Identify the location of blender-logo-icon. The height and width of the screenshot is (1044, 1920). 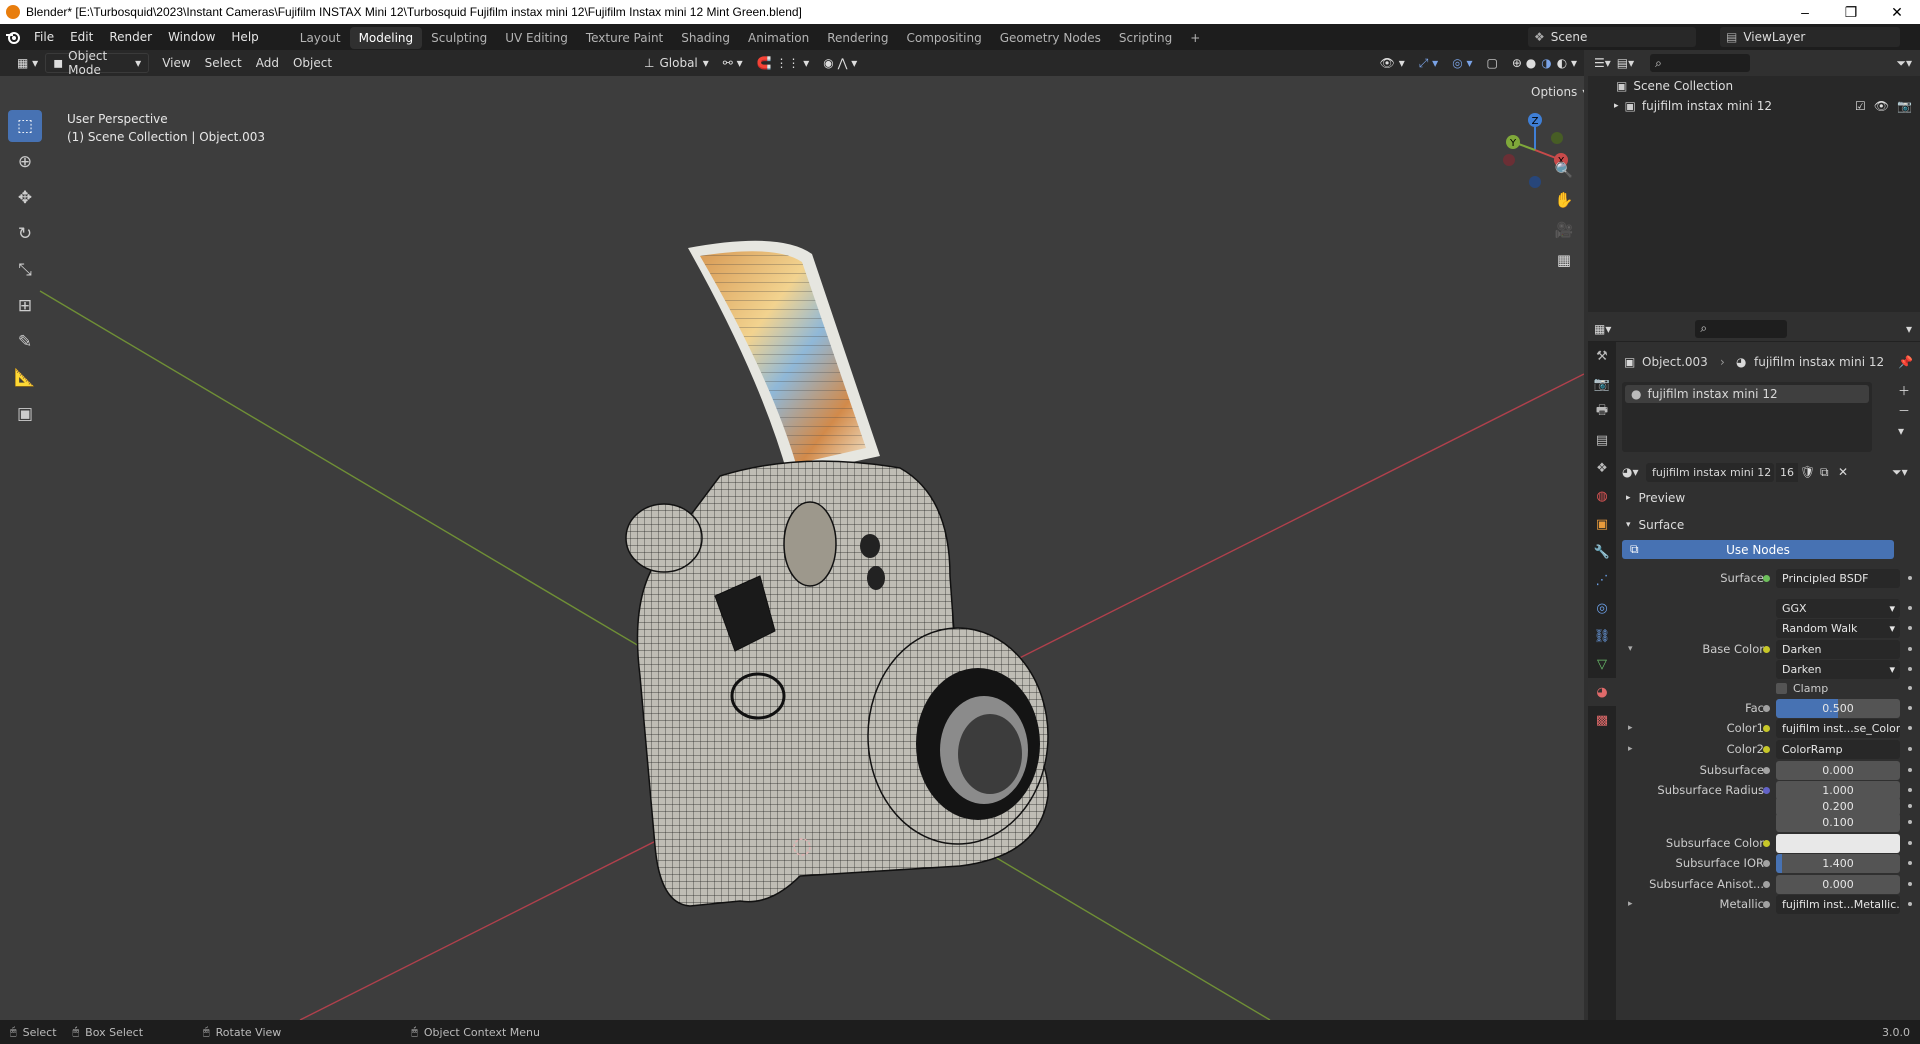
(13, 37).